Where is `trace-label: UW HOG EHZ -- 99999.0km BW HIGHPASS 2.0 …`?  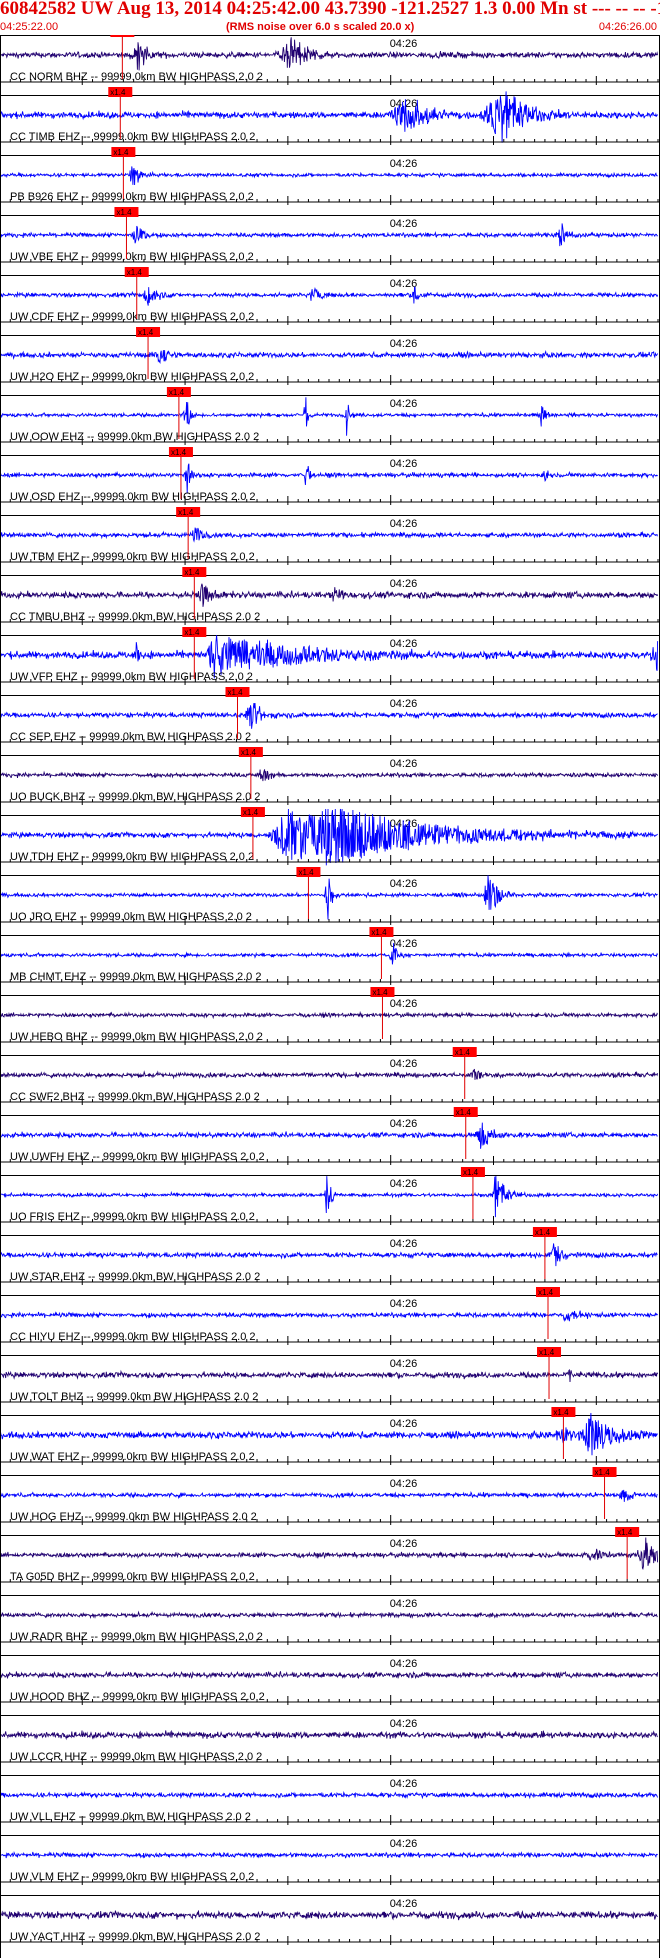
trace-label: UW HOG EHZ -- 99999.0km BW HIGHPASS 2.0 … is located at coordinates (133, 1517).